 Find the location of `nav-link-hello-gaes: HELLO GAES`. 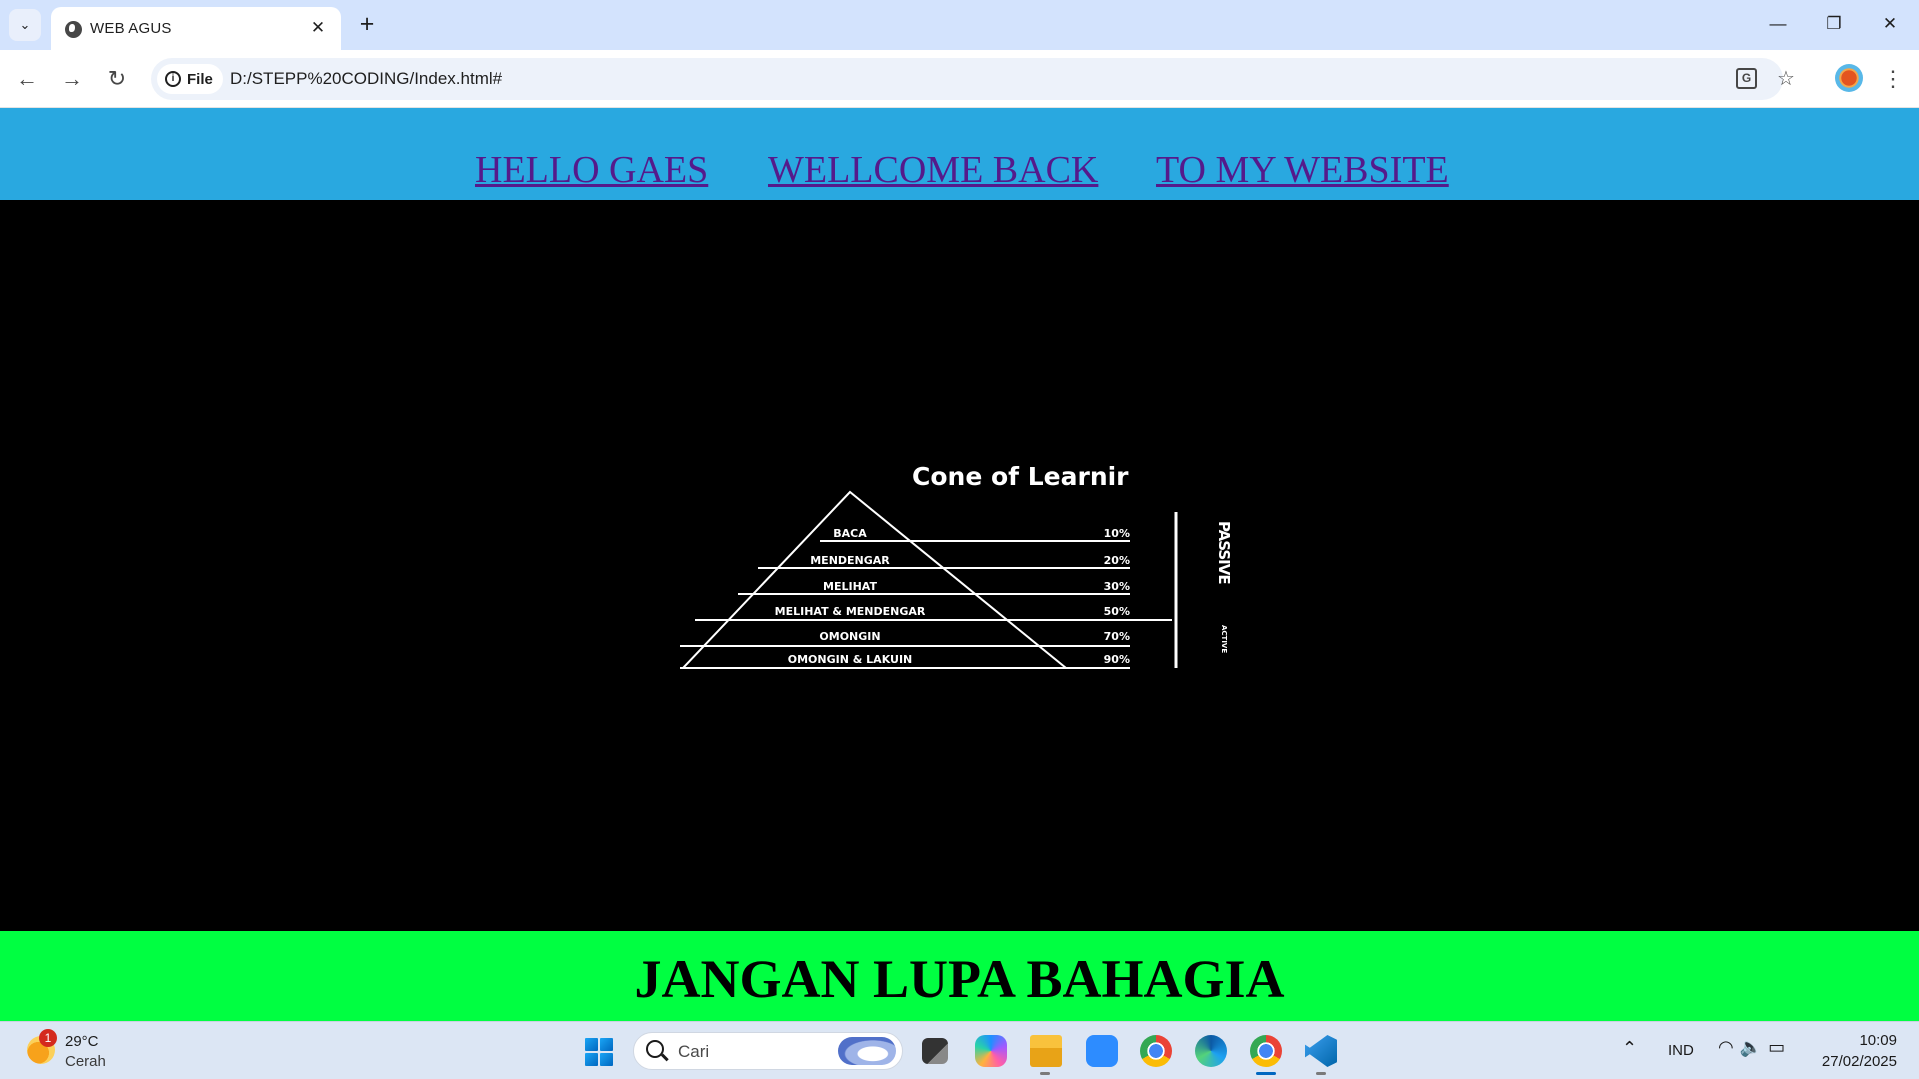

nav-link-hello-gaes: HELLO GAES is located at coordinates (591, 170).